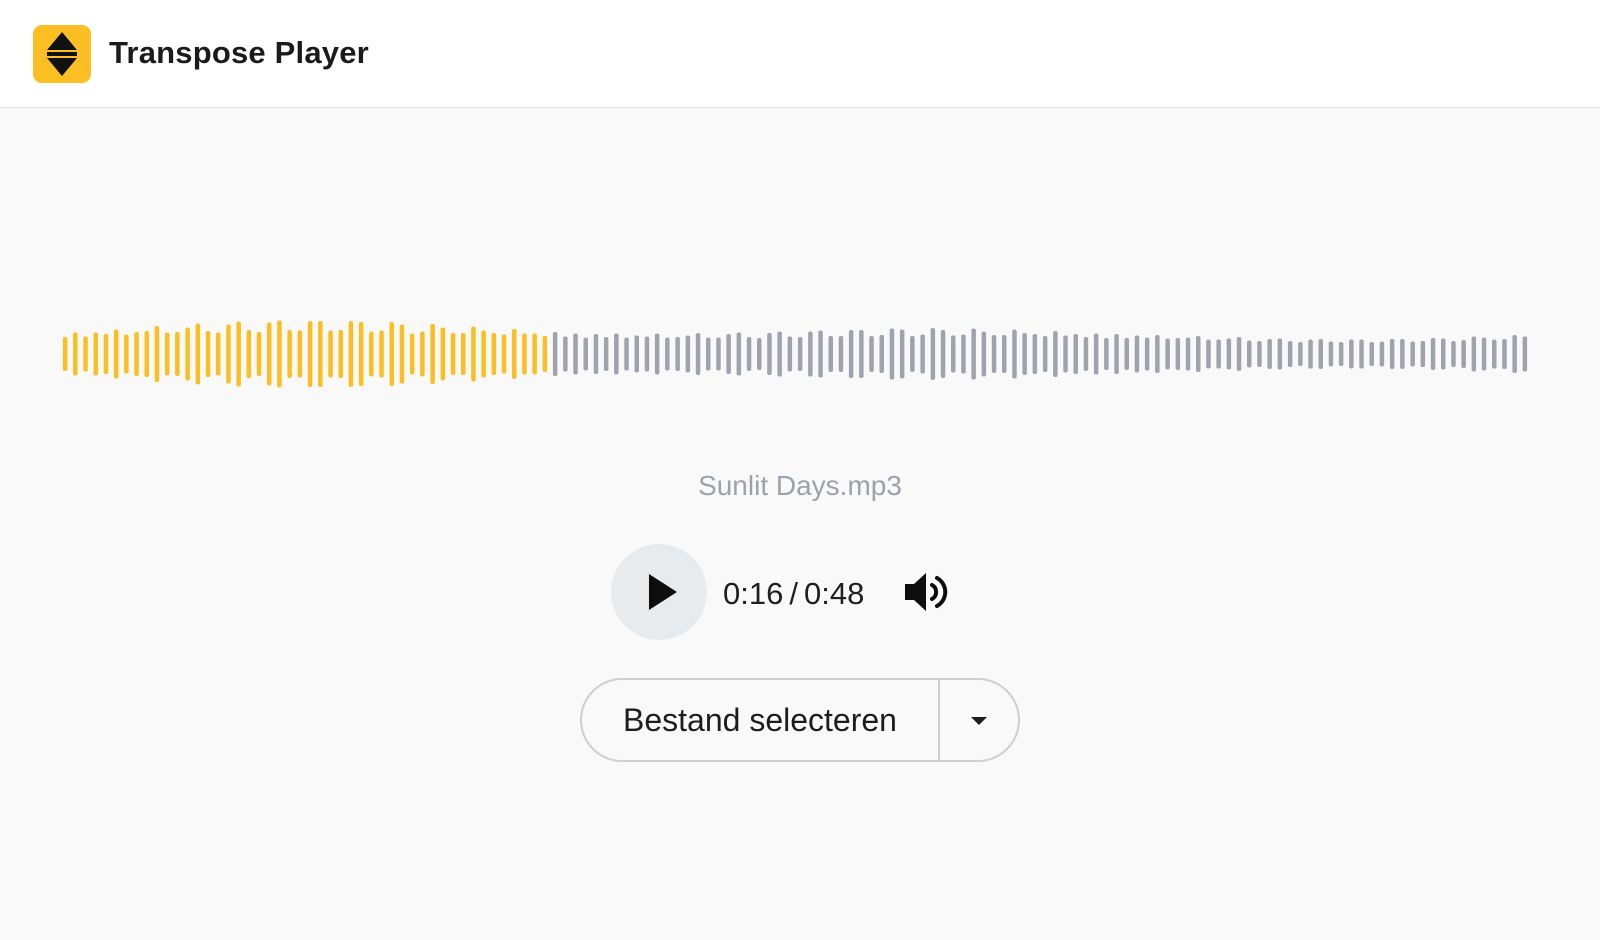  I want to click on file-select-group: Bestand selecteren, so click(800, 720).